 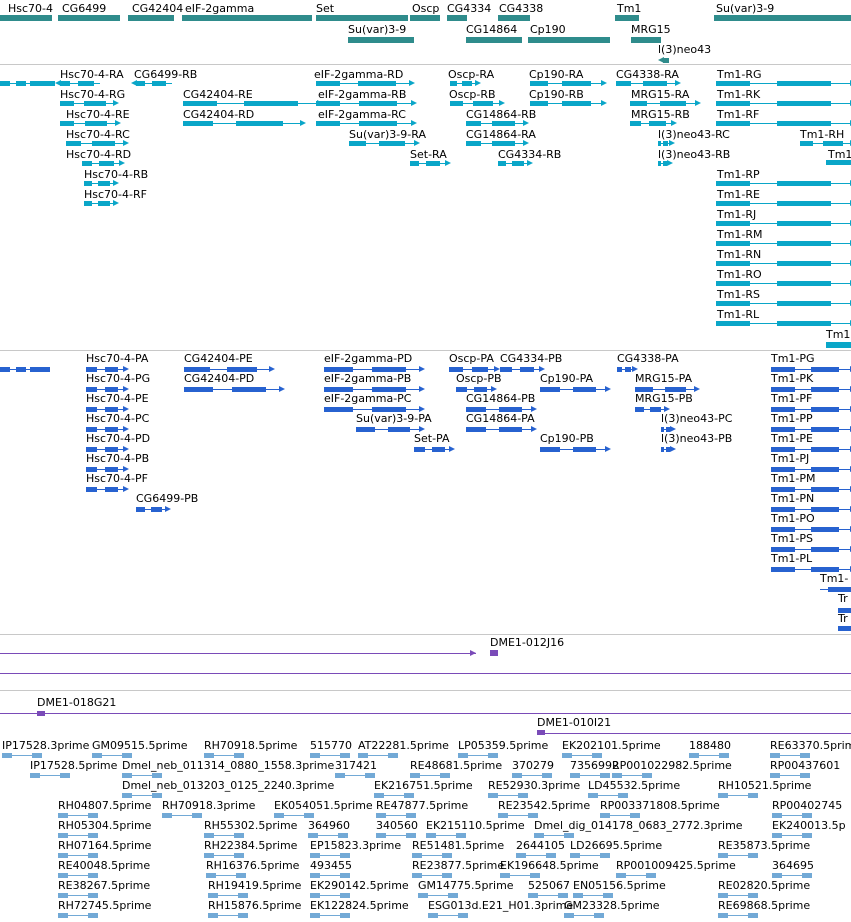 I want to click on est-label: RH19419.5prime, so click(x=254, y=885).